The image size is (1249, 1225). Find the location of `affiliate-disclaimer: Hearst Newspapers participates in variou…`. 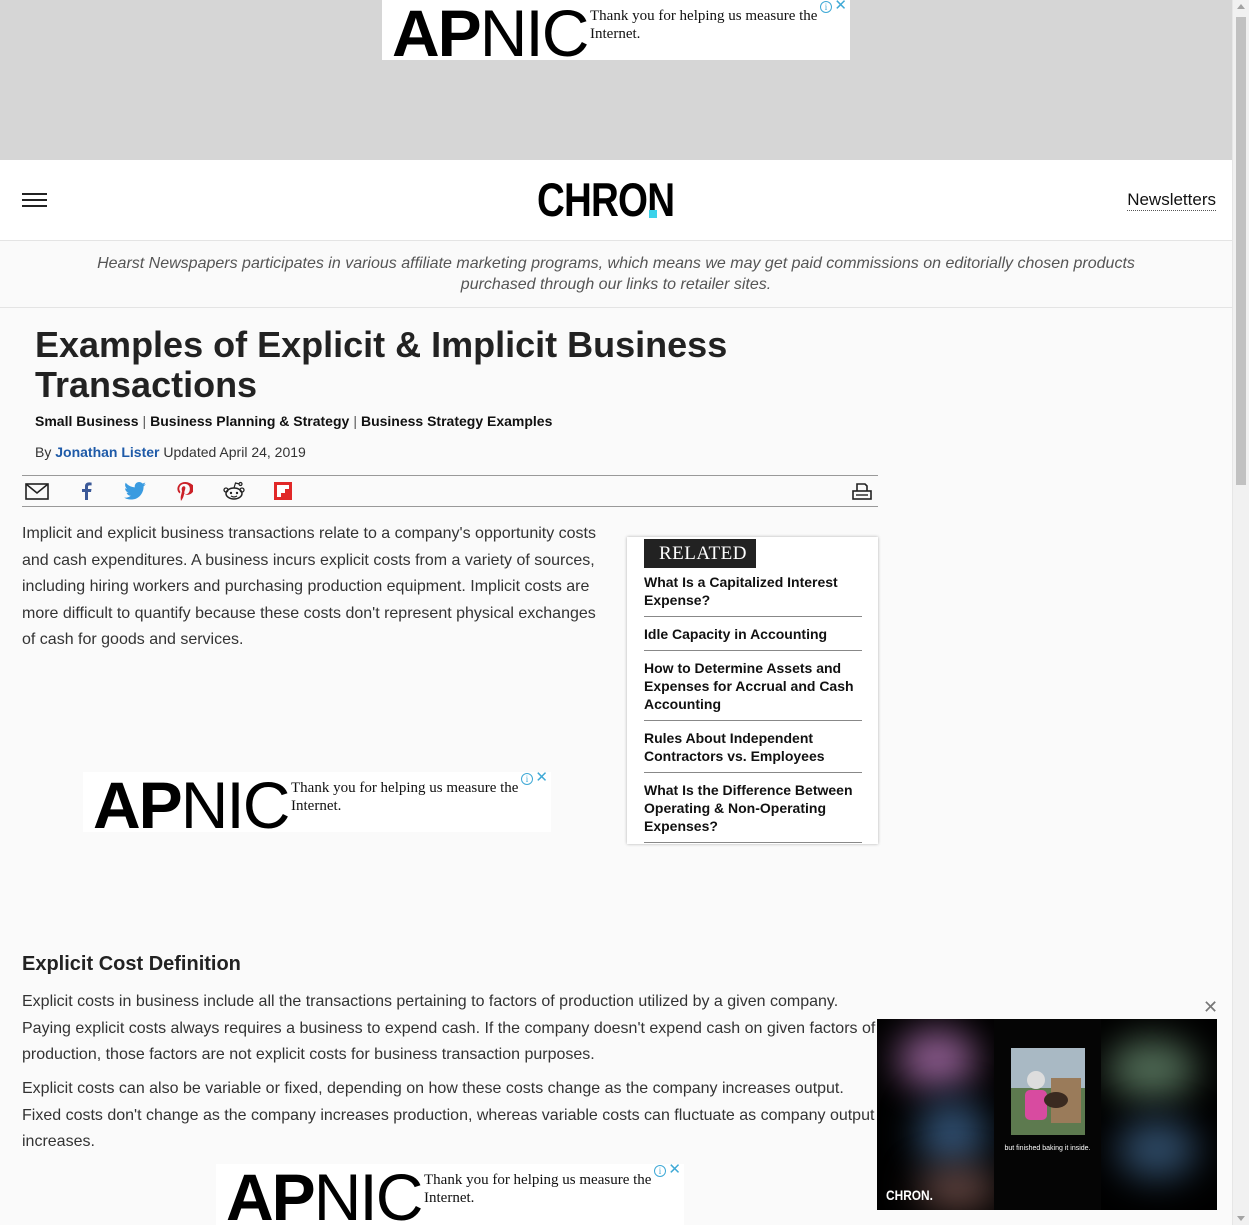

affiliate-disclaimer: Hearst Newspapers participates in variou… is located at coordinates (616, 274).